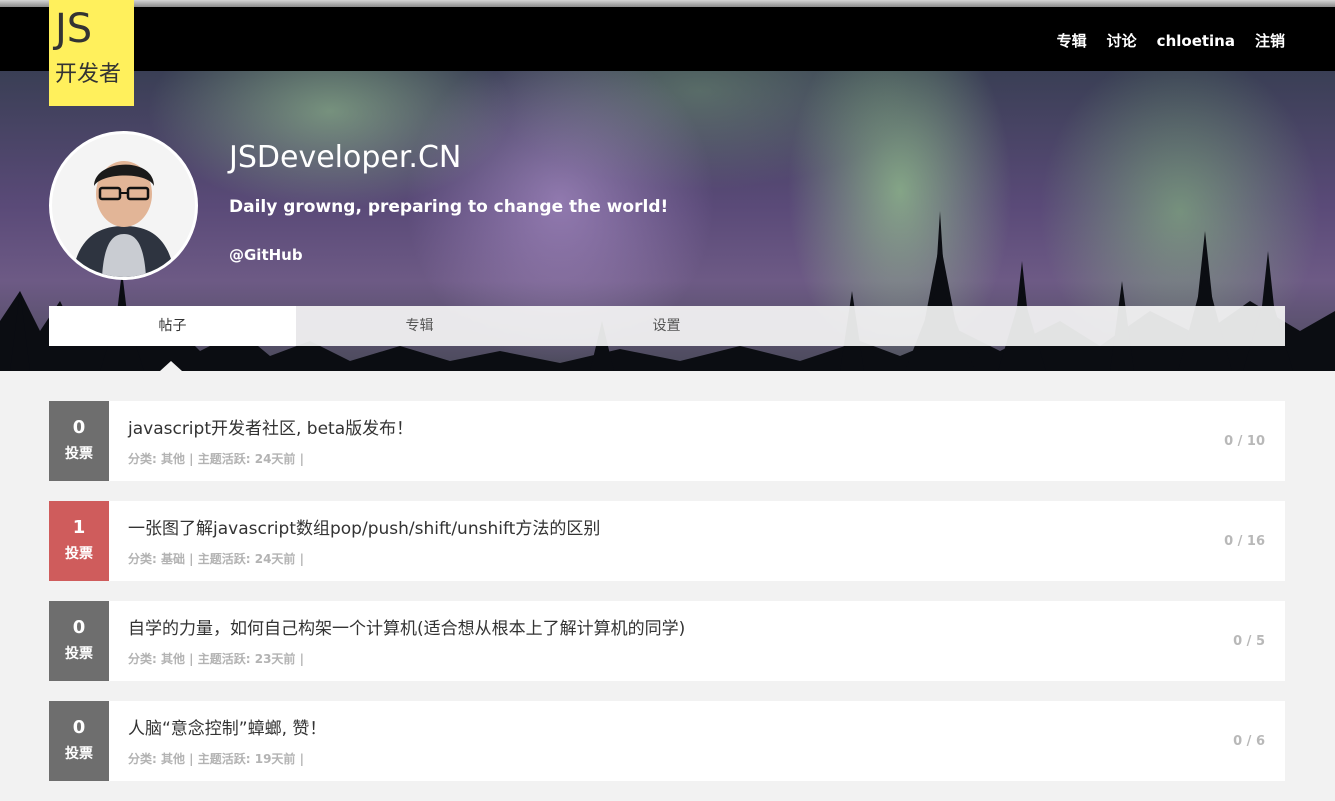  I want to click on tab-settings: 设置, so click(666, 326).